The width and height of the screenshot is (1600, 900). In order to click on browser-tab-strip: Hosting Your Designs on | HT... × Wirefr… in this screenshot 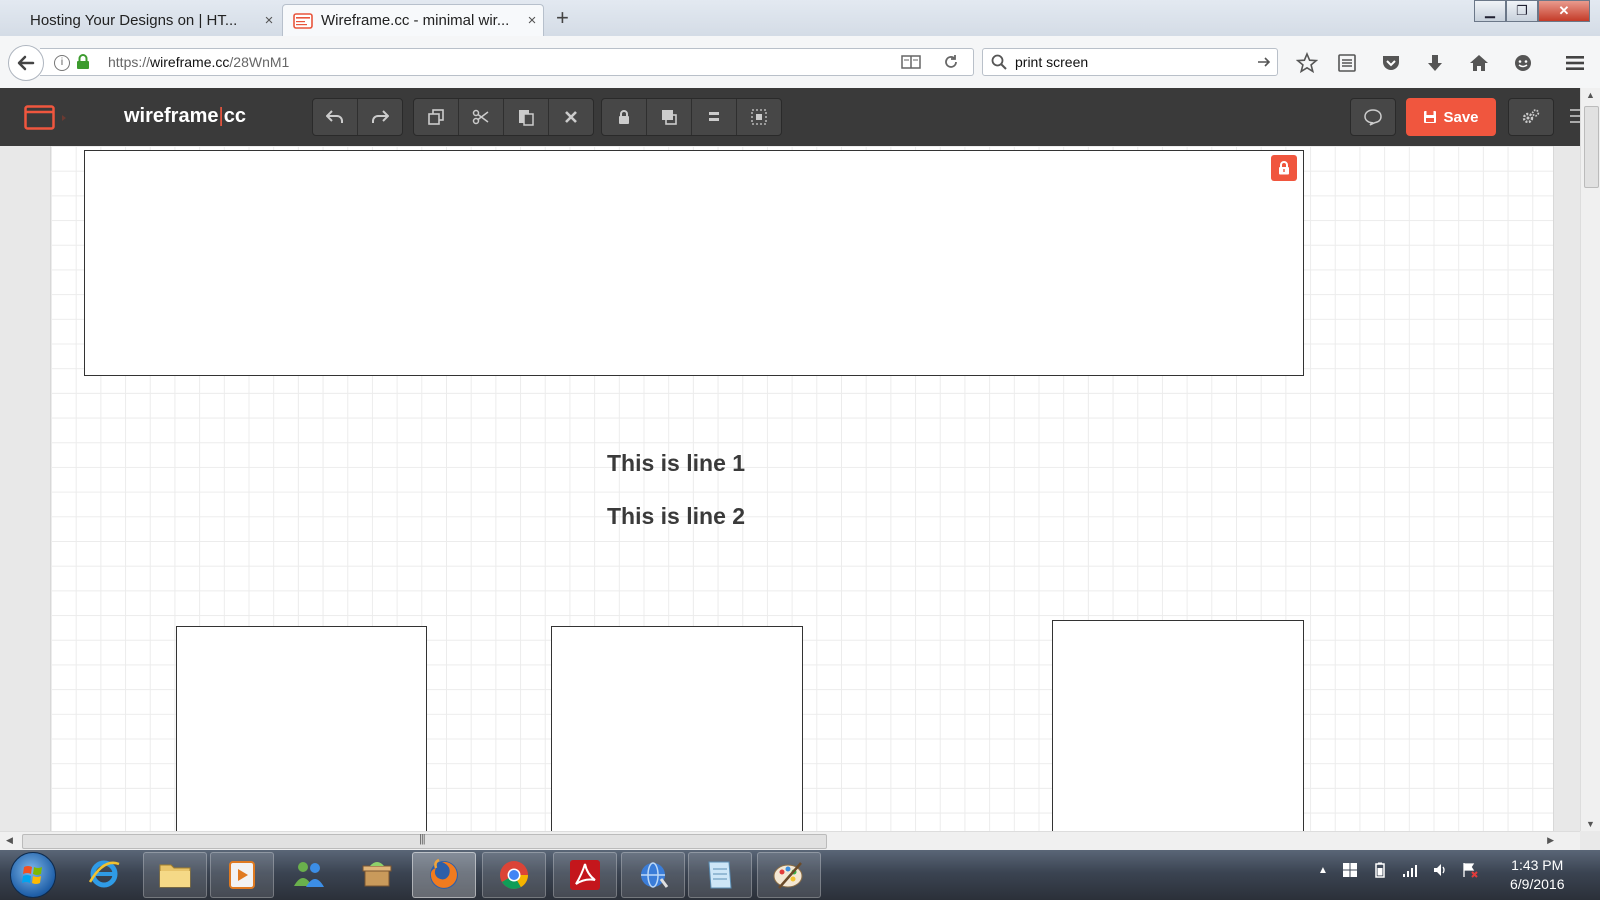, I will do `click(800, 18)`.